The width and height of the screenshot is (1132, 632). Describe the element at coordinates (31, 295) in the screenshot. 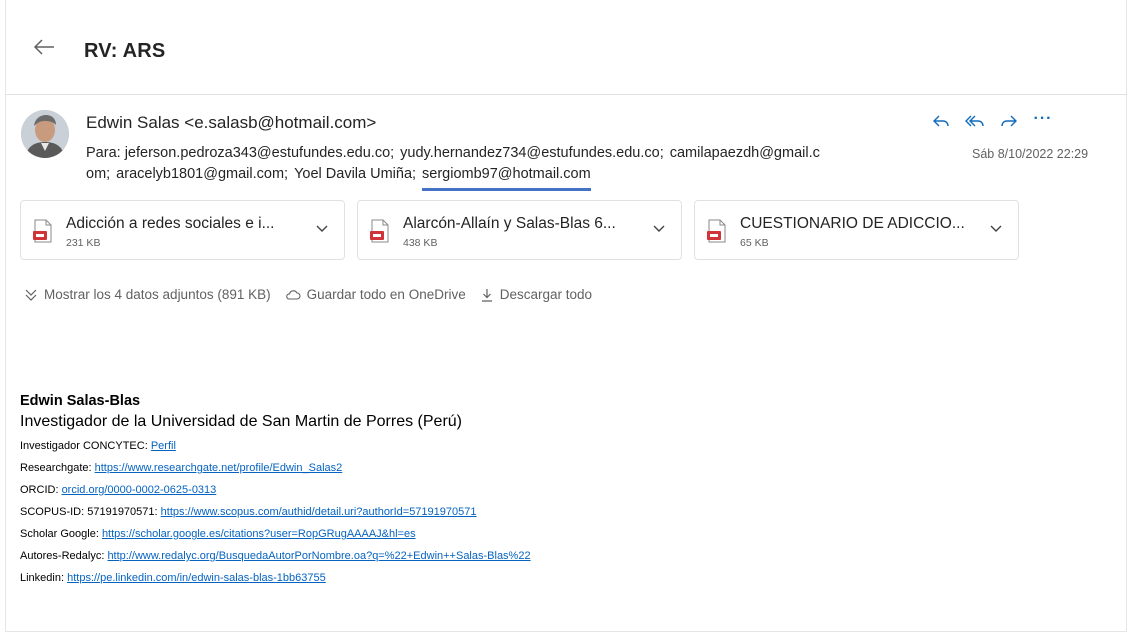

I see `expand-icon` at that location.